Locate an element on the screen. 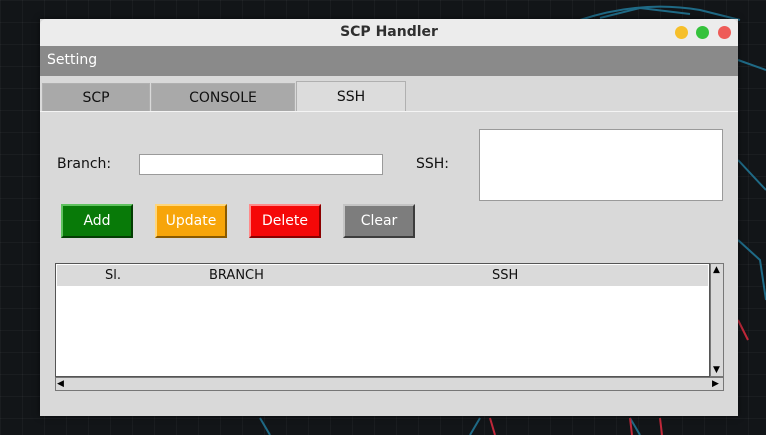 The image size is (766, 435). add-button: Add is located at coordinates (97, 221).